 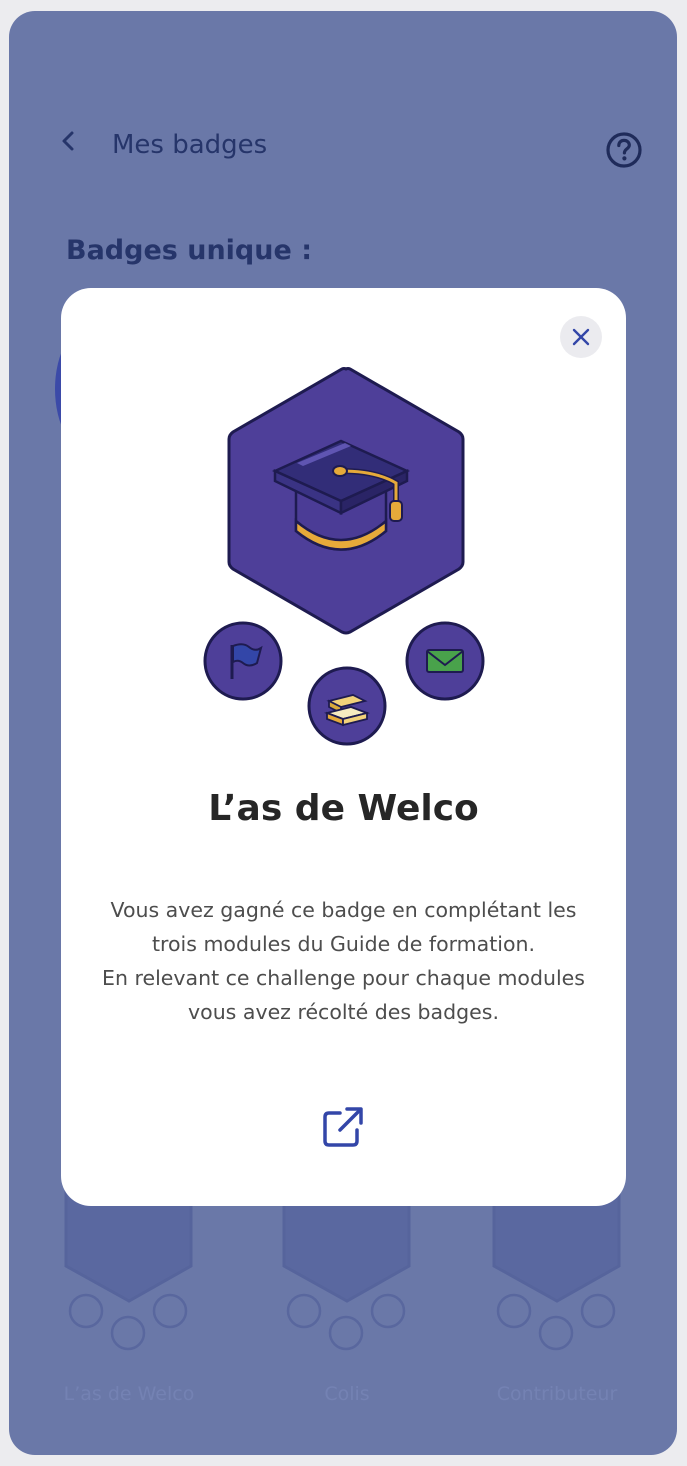 What do you see at coordinates (557, 1394) in the screenshot?
I see `badge-label: Contributeur` at bounding box center [557, 1394].